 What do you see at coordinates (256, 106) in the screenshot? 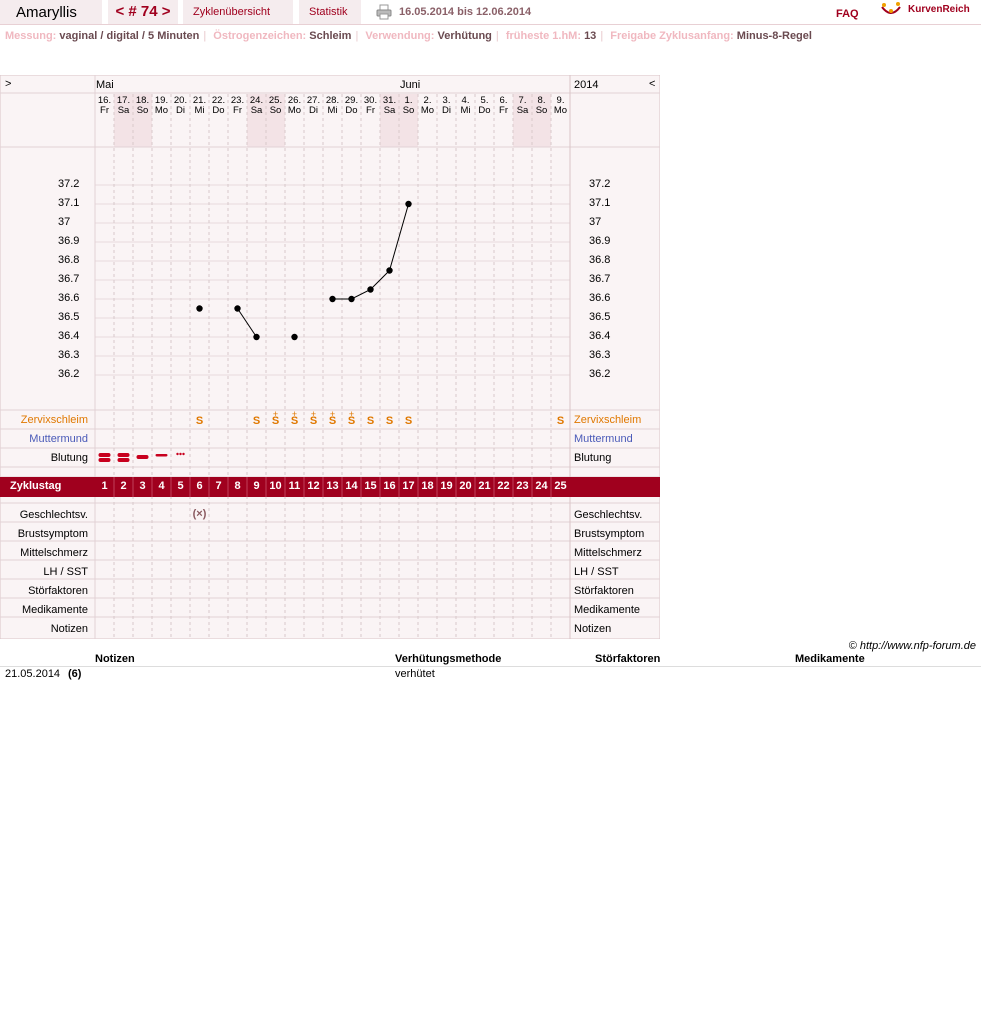
I see `day-header: 24. Sa` at bounding box center [256, 106].